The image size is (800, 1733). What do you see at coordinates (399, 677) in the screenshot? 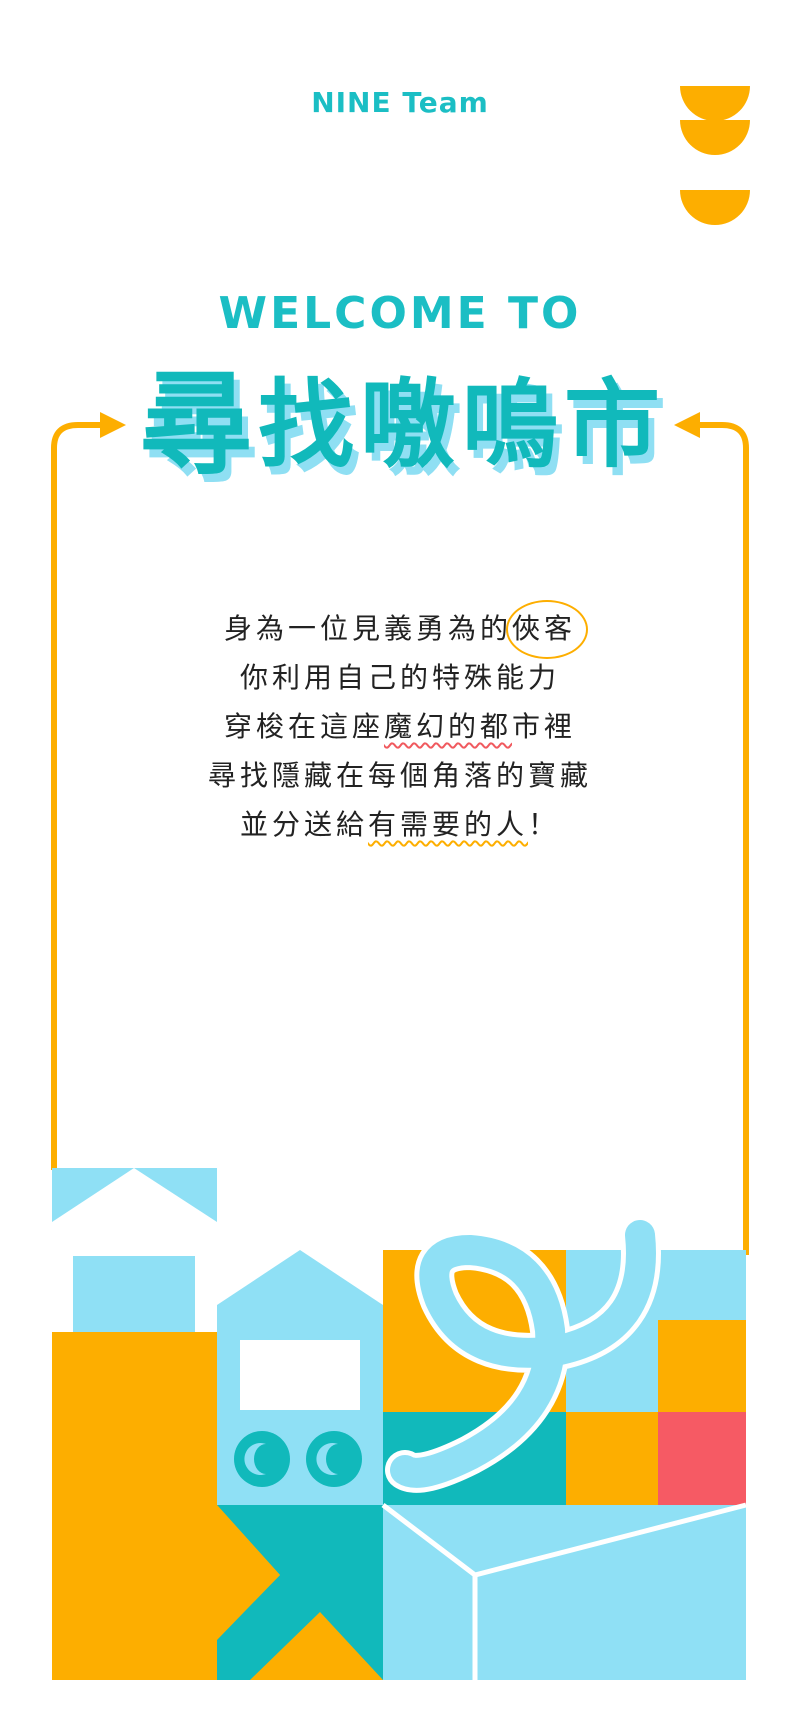
I see `intro-line-2: 你利用自己的特殊能力` at bounding box center [399, 677].